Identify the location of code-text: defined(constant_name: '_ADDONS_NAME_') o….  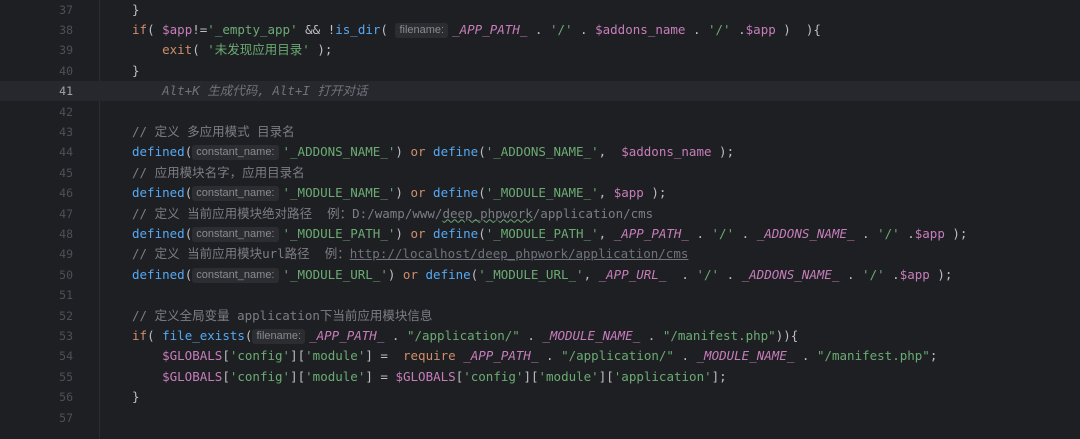
(433, 152).